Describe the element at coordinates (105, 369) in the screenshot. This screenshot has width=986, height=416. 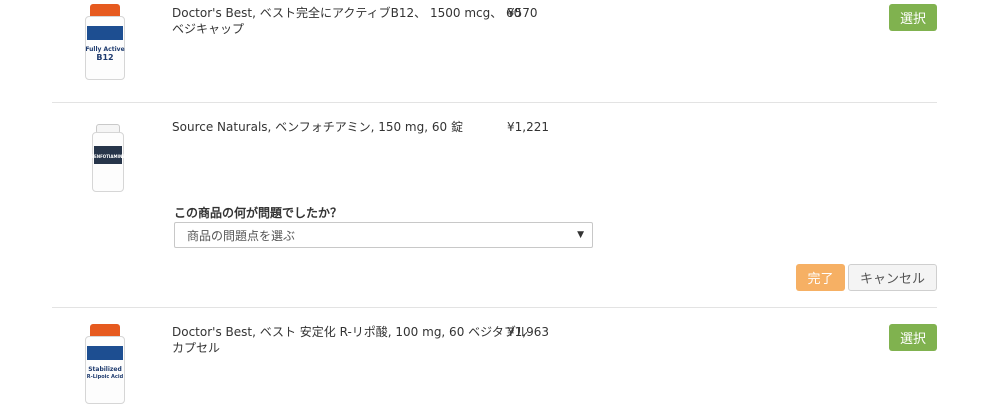
I see `product-image-label: Stabilized` at that location.